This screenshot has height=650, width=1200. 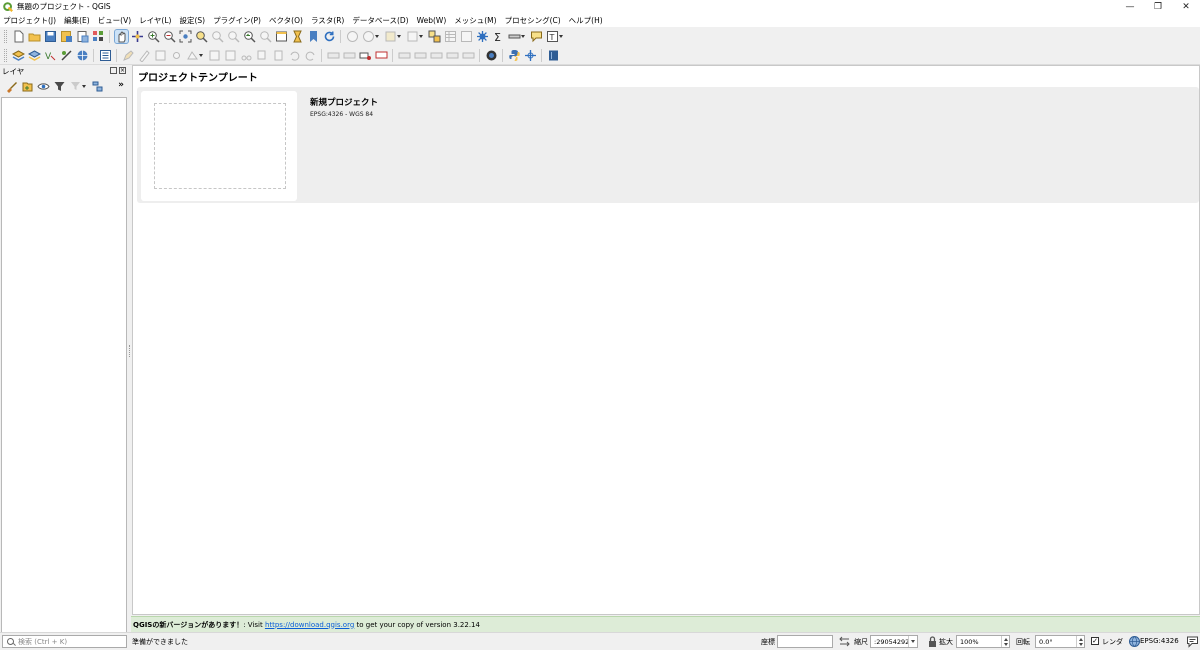 I want to click on menu-settings: 設定(S), so click(x=192, y=20).